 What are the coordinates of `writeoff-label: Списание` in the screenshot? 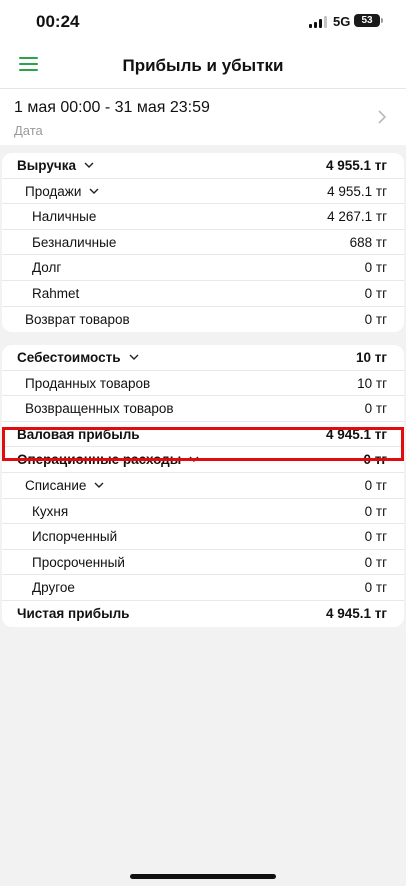 It's located at (56, 485).